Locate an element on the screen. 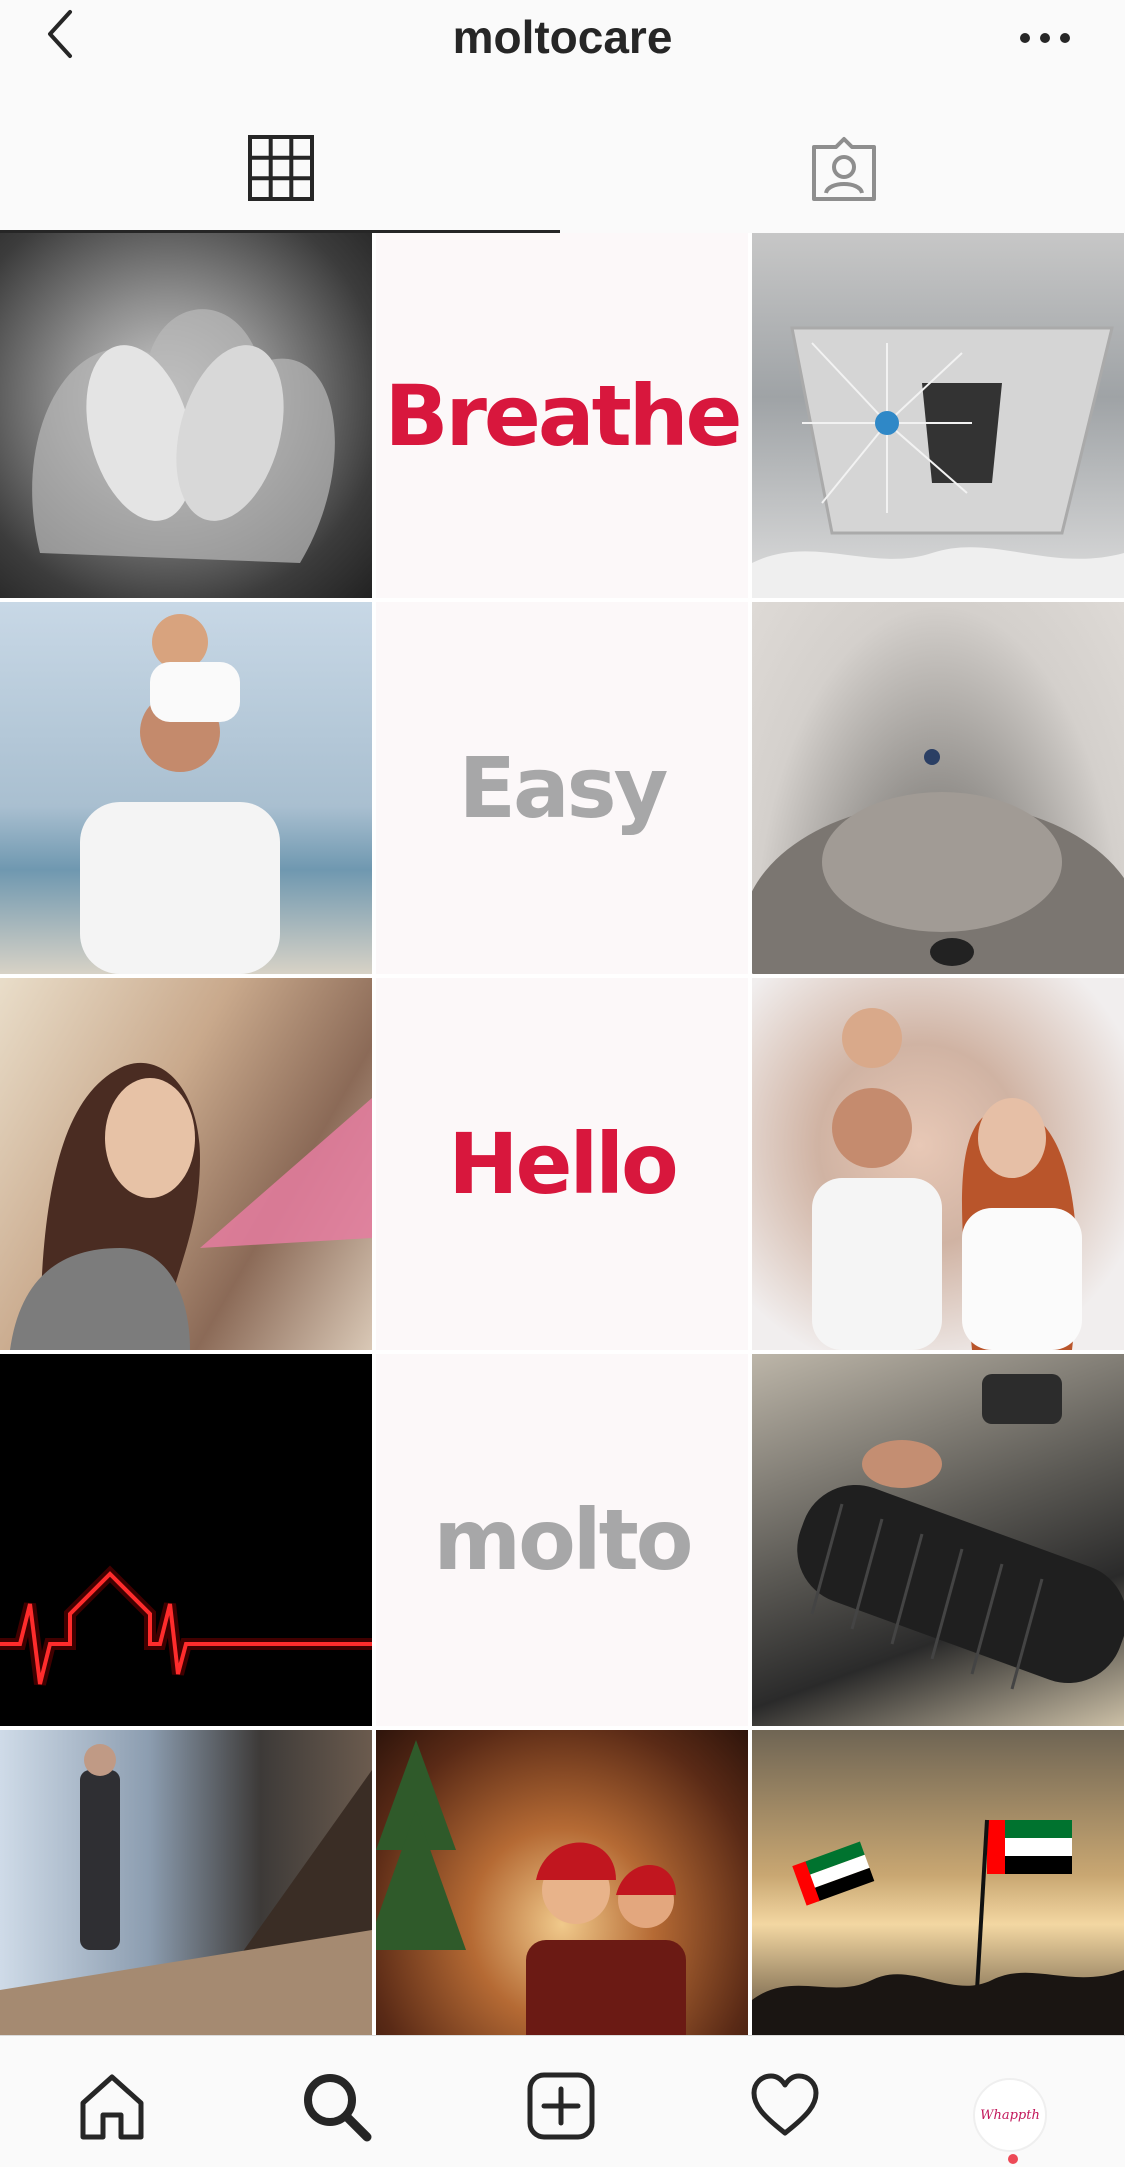 The width and height of the screenshot is (1125, 2167). post-thumbnail: Easy is located at coordinates (562, 788).